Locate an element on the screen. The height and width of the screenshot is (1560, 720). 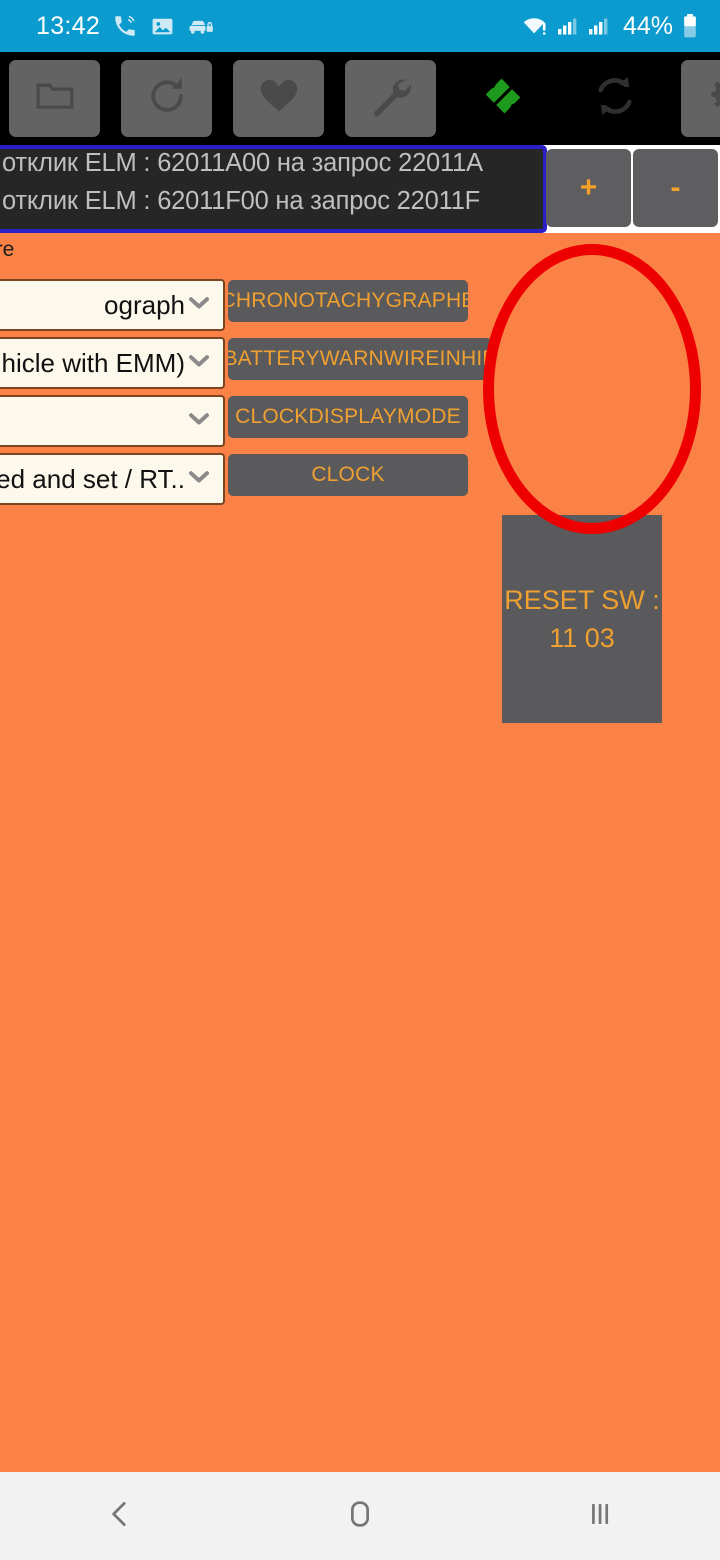
chevron-left-icon is located at coordinates (120, 1516).